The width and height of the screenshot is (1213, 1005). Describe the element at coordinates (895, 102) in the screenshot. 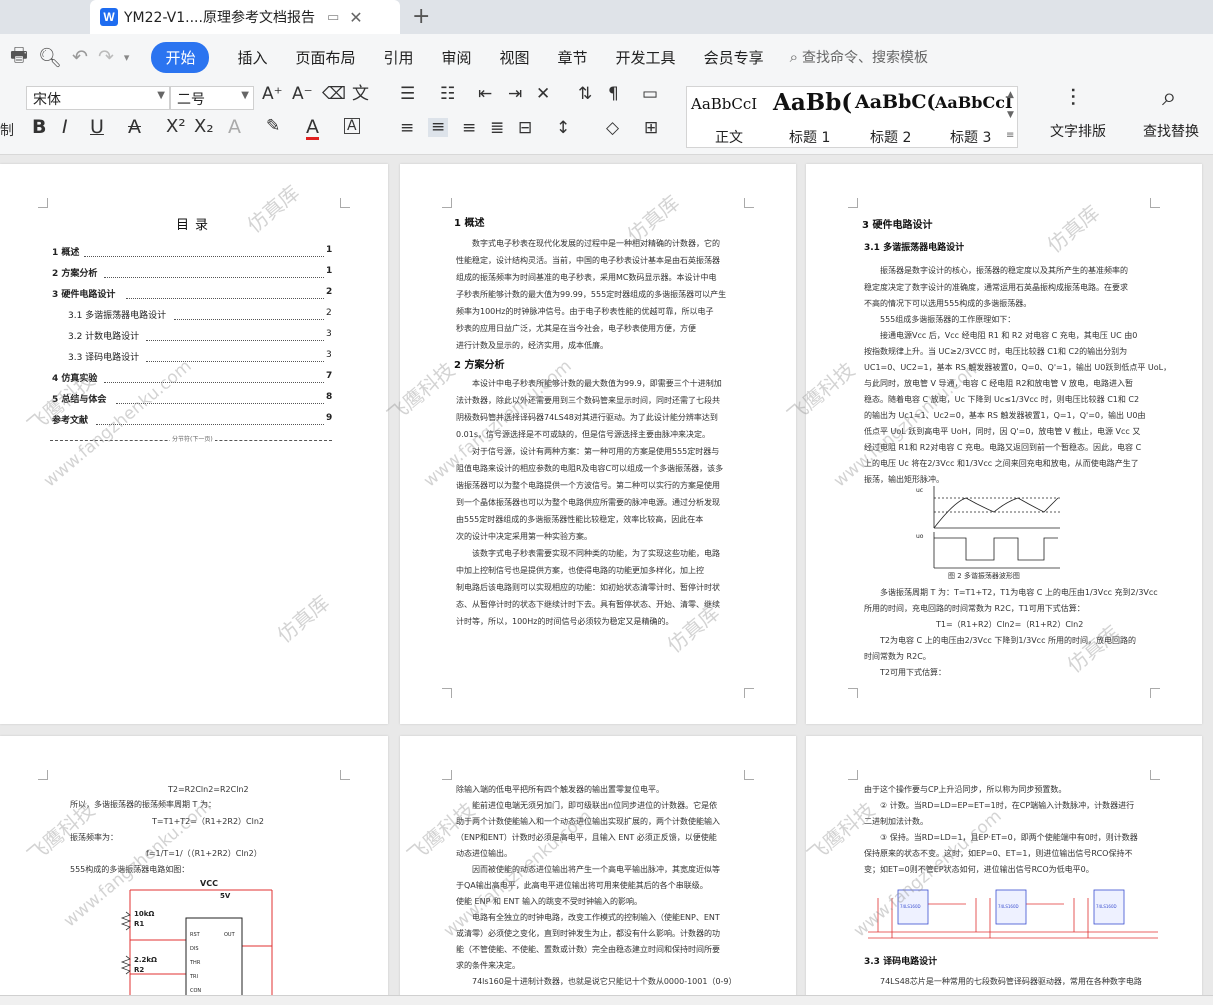

I see `style-heading2-preview: AaBbC(` at that location.